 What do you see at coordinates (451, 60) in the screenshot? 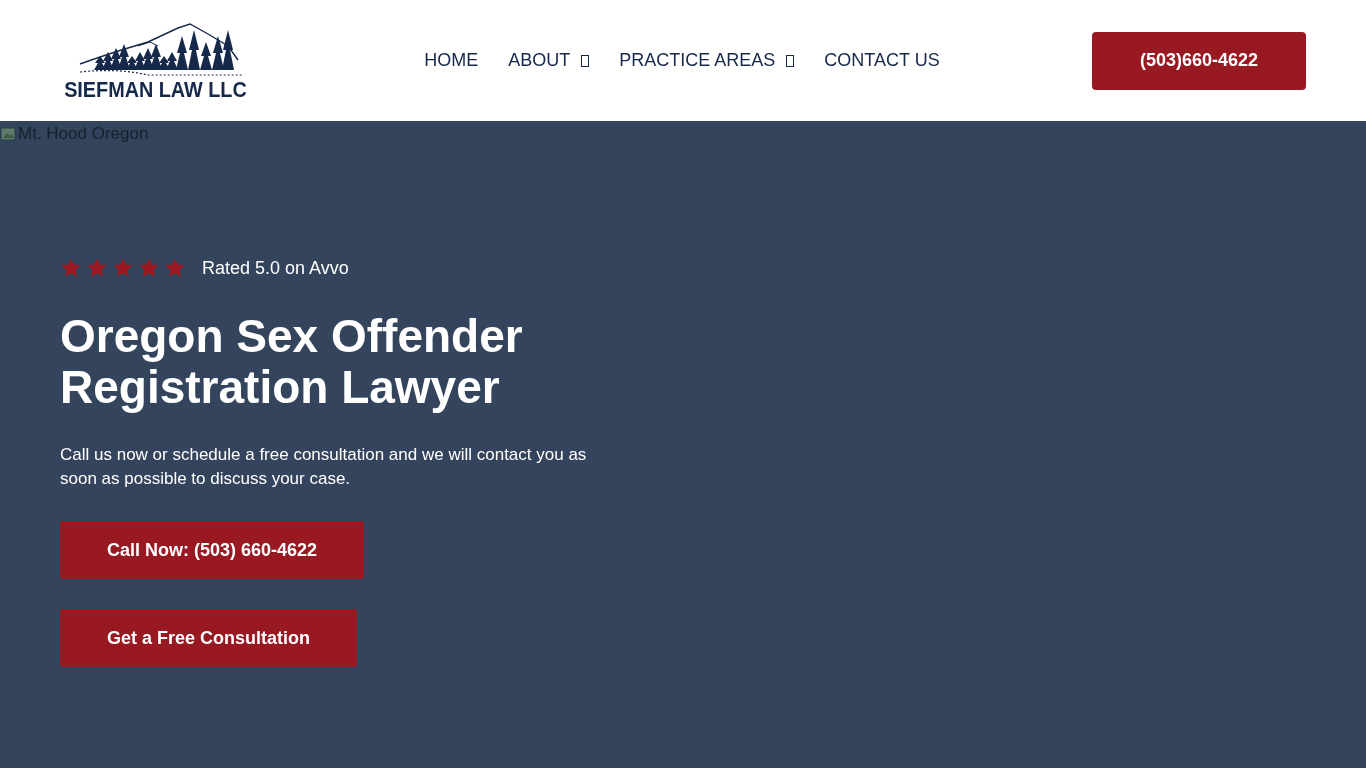
I see `nav-link: HOME` at bounding box center [451, 60].